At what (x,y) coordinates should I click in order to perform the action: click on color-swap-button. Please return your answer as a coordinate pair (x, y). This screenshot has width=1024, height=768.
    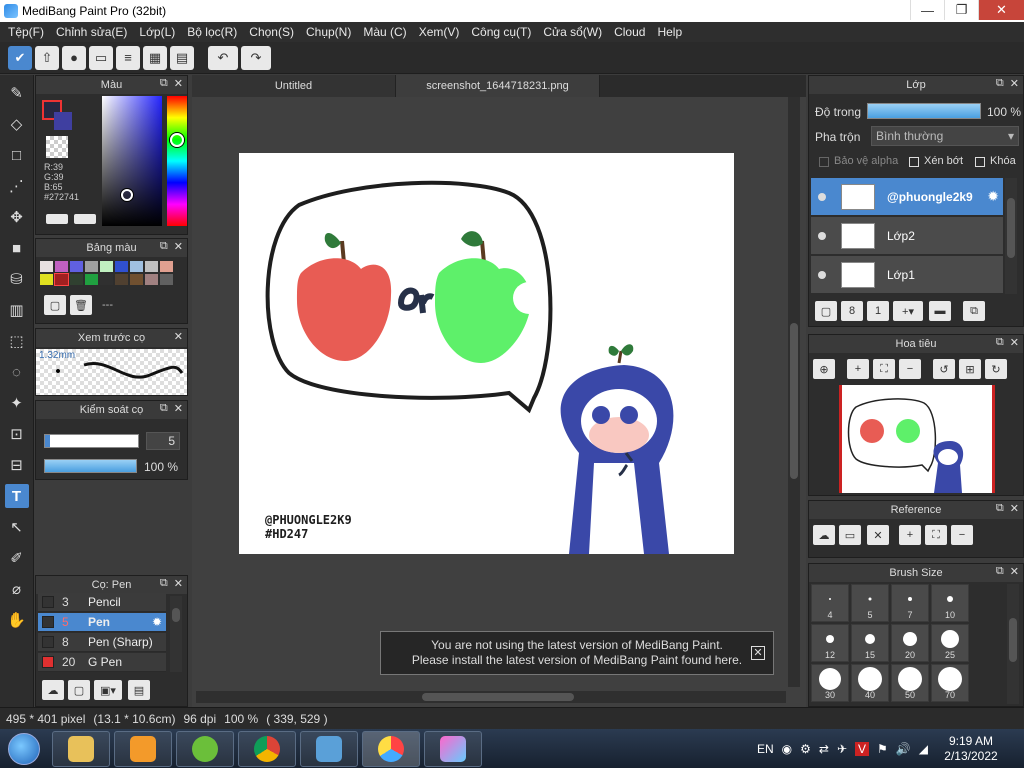
    Looking at the image, I should click on (85, 219).